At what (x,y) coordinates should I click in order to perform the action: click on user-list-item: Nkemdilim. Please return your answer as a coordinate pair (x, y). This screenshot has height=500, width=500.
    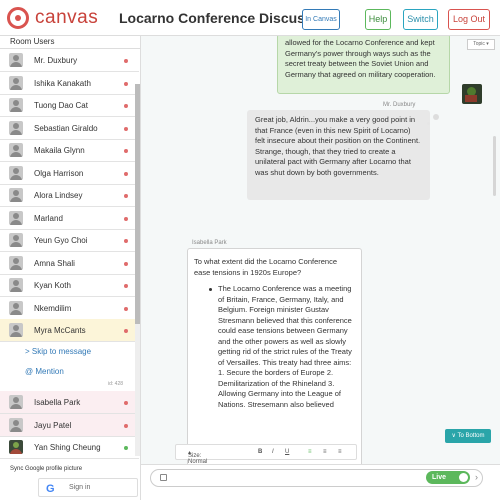
    Looking at the image, I should click on (69, 308).